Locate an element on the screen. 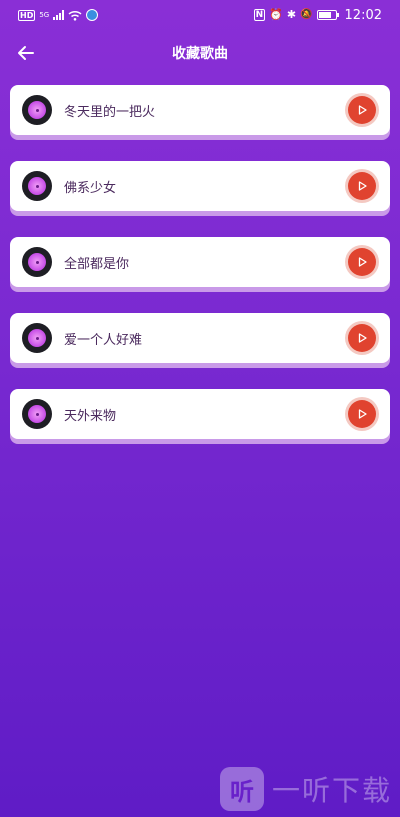 The image size is (400, 817). status-left: HD 5G is located at coordinates (58, 15).